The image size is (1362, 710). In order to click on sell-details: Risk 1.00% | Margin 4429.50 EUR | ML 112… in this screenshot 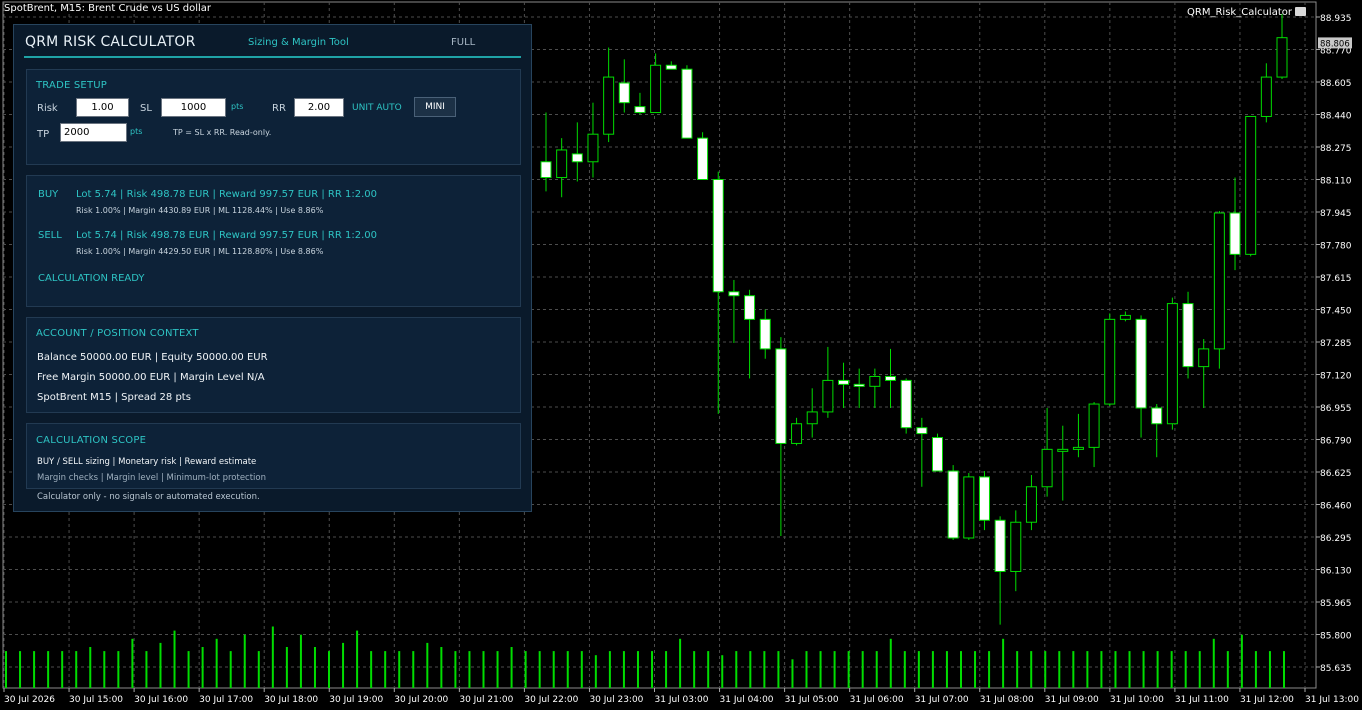, I will do `click(200, 251)`.